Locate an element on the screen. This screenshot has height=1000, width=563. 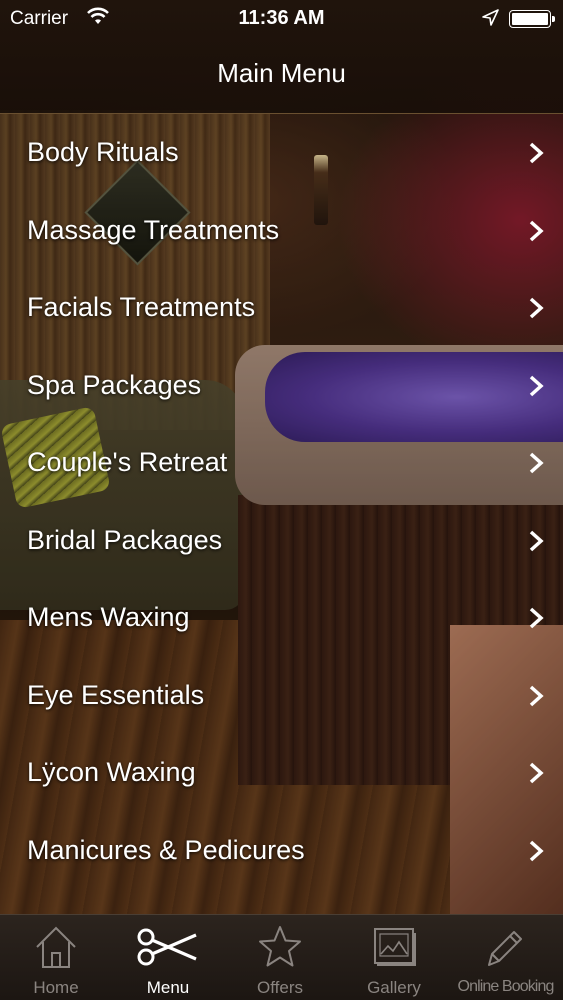
status-bar: Carrier 11:36 AM is located at coordinates (281, 19).